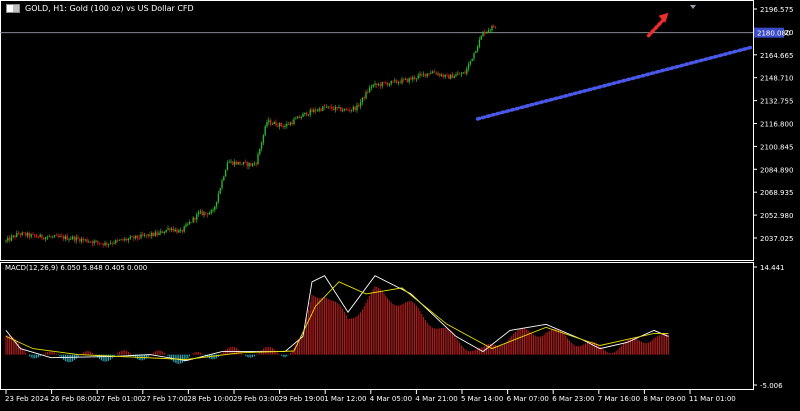  What do you see at coordinates (256, 399) in the screenshot?
I see `time-tick-label: 29 Feb 03:00` at bounding box center [256, 399].